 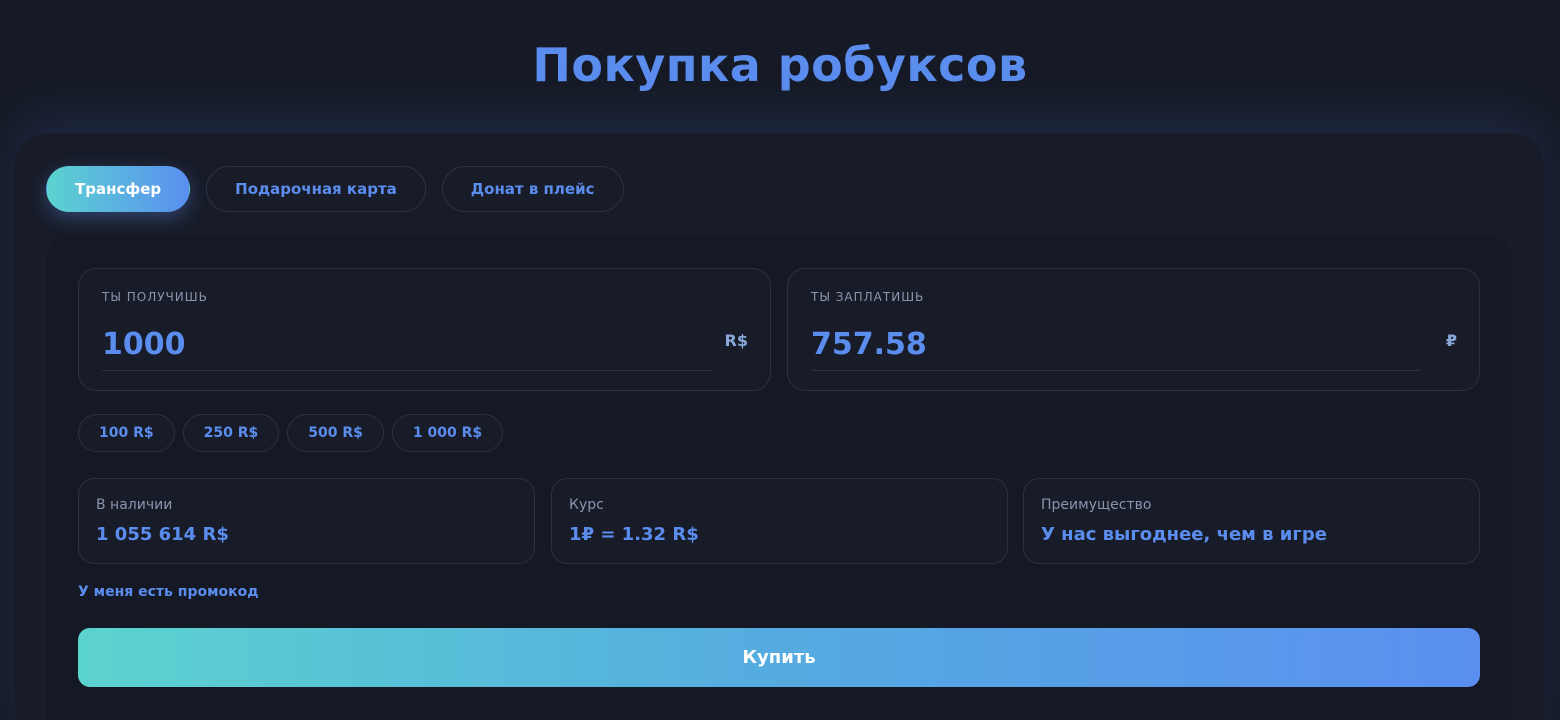 I want to click on preset-1000-button: 1 000 R$, so click(x=447, y=433).